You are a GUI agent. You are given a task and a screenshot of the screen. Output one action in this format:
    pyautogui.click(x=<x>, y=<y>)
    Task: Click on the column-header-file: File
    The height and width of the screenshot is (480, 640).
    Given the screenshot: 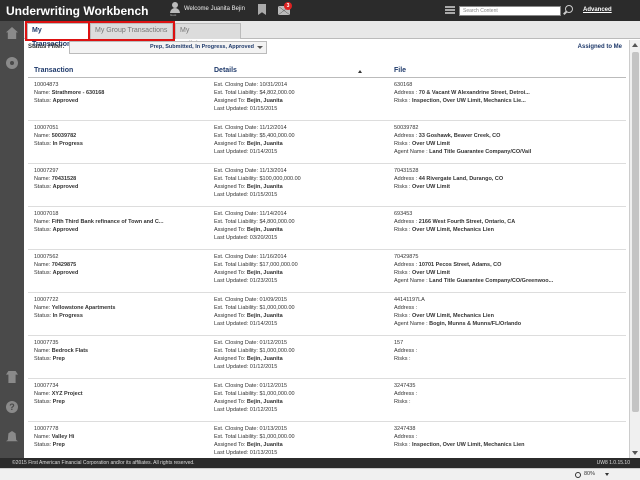 What is the action you would take?
    pyautogui.click(x=400, y=70)
    